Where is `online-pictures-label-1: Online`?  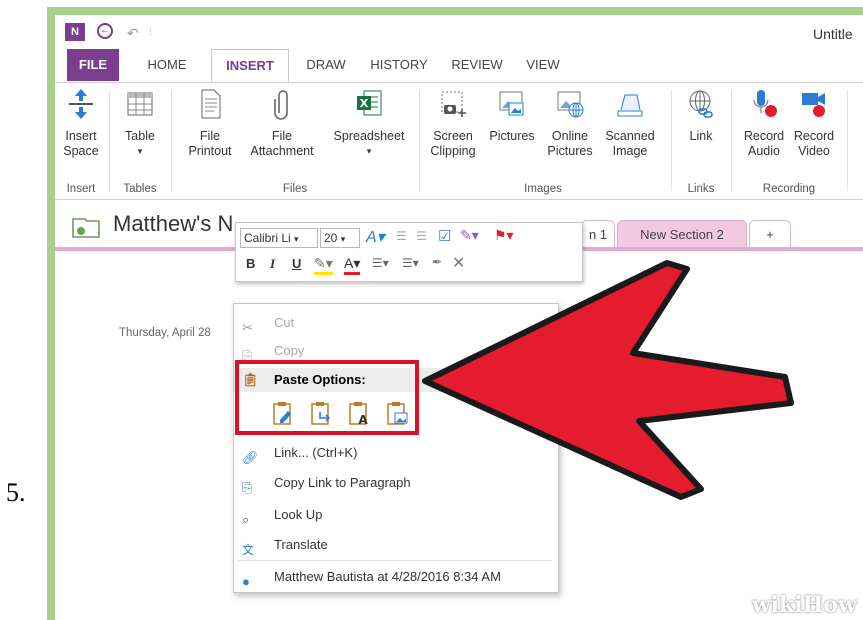 online-pictures-label-1: Online is located at coordinates (570, 136).